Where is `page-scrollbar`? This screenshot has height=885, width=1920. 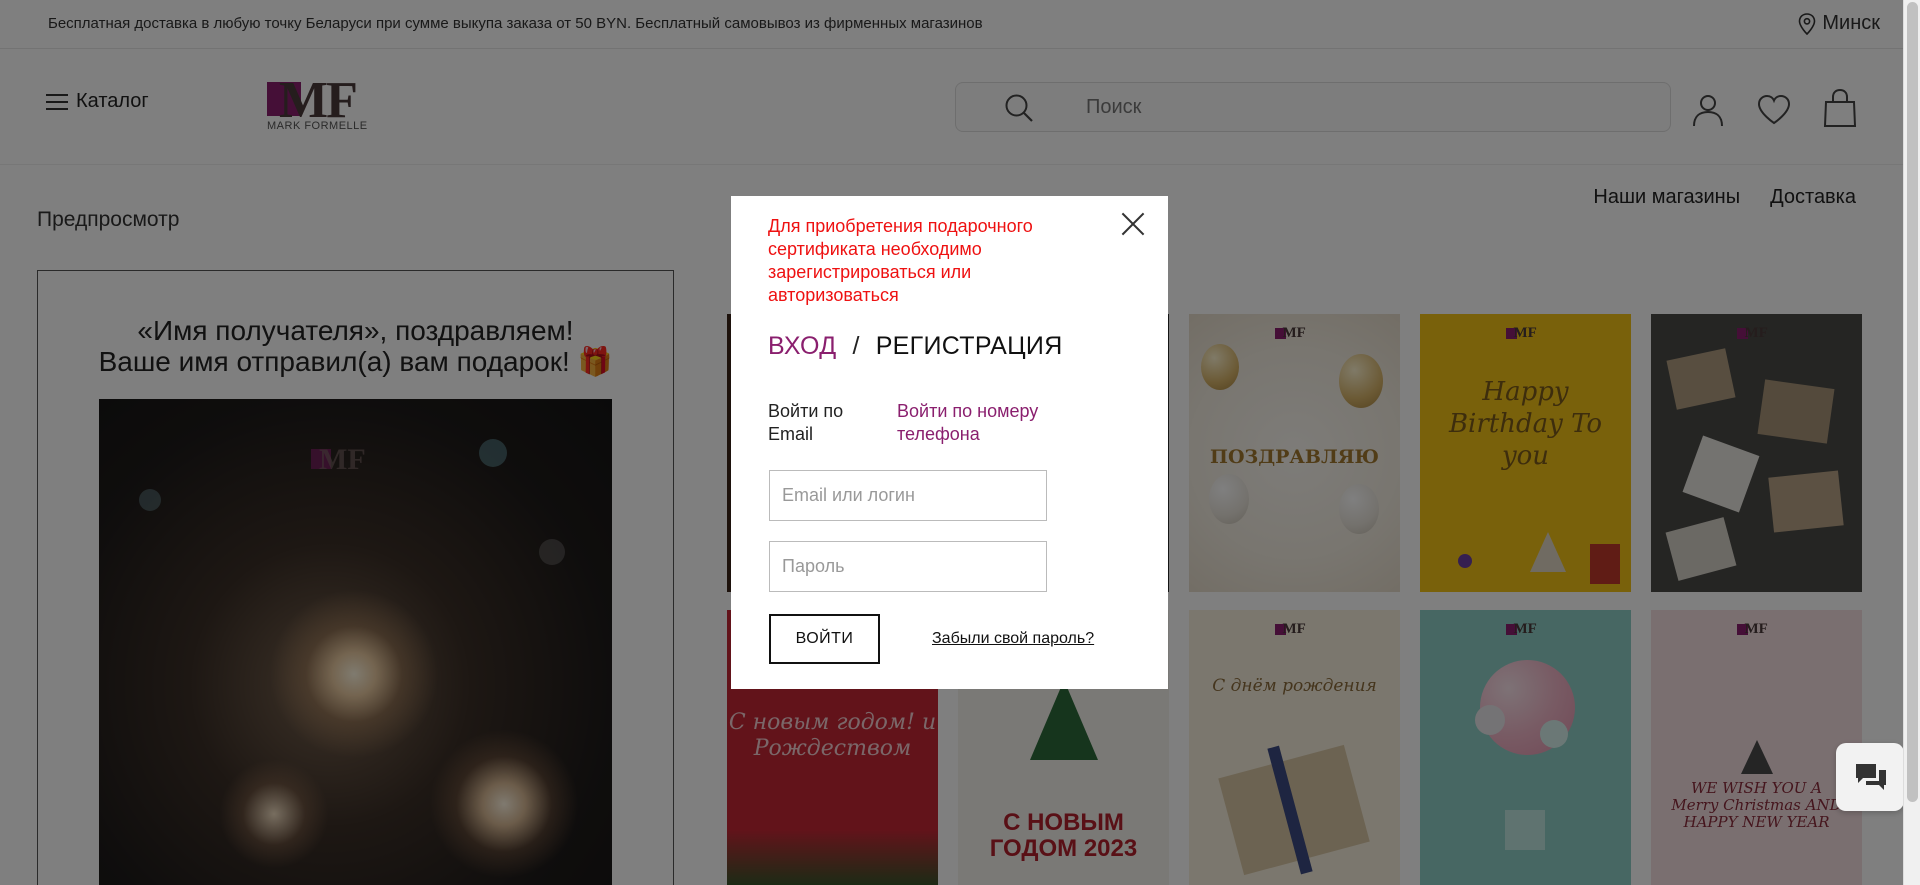 page-scrollbar is located at coordinates (1911, 442).